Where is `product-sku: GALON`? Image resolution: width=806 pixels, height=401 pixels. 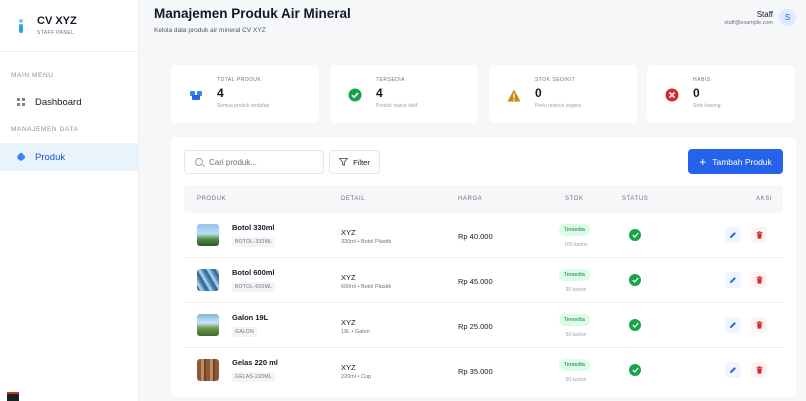 product-sku: GALON is located at coordinates (245, 332).